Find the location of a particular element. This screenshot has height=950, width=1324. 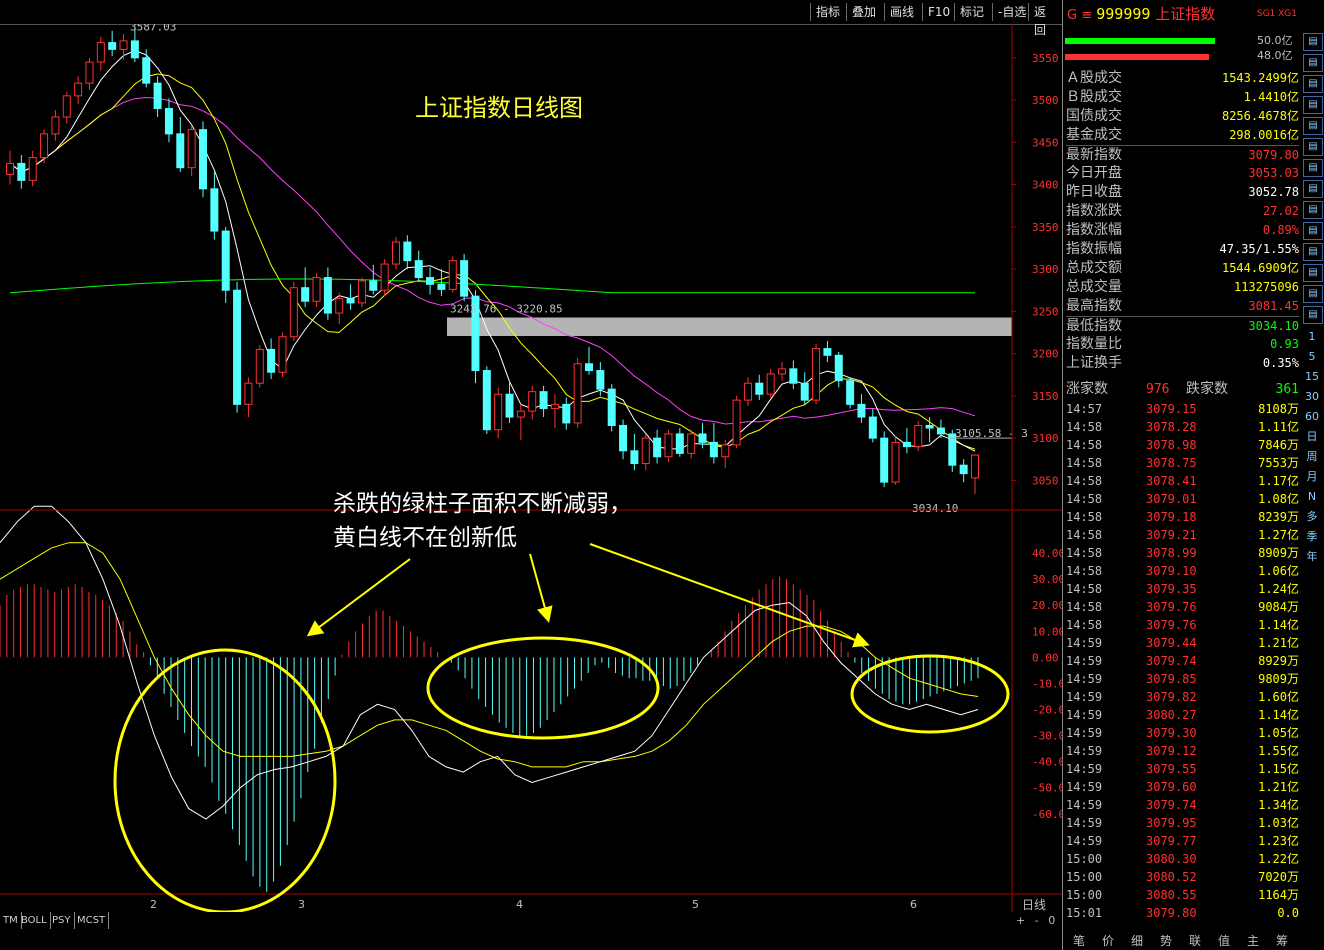

tab-mcst: MCST is located at coordinates (92, 920).